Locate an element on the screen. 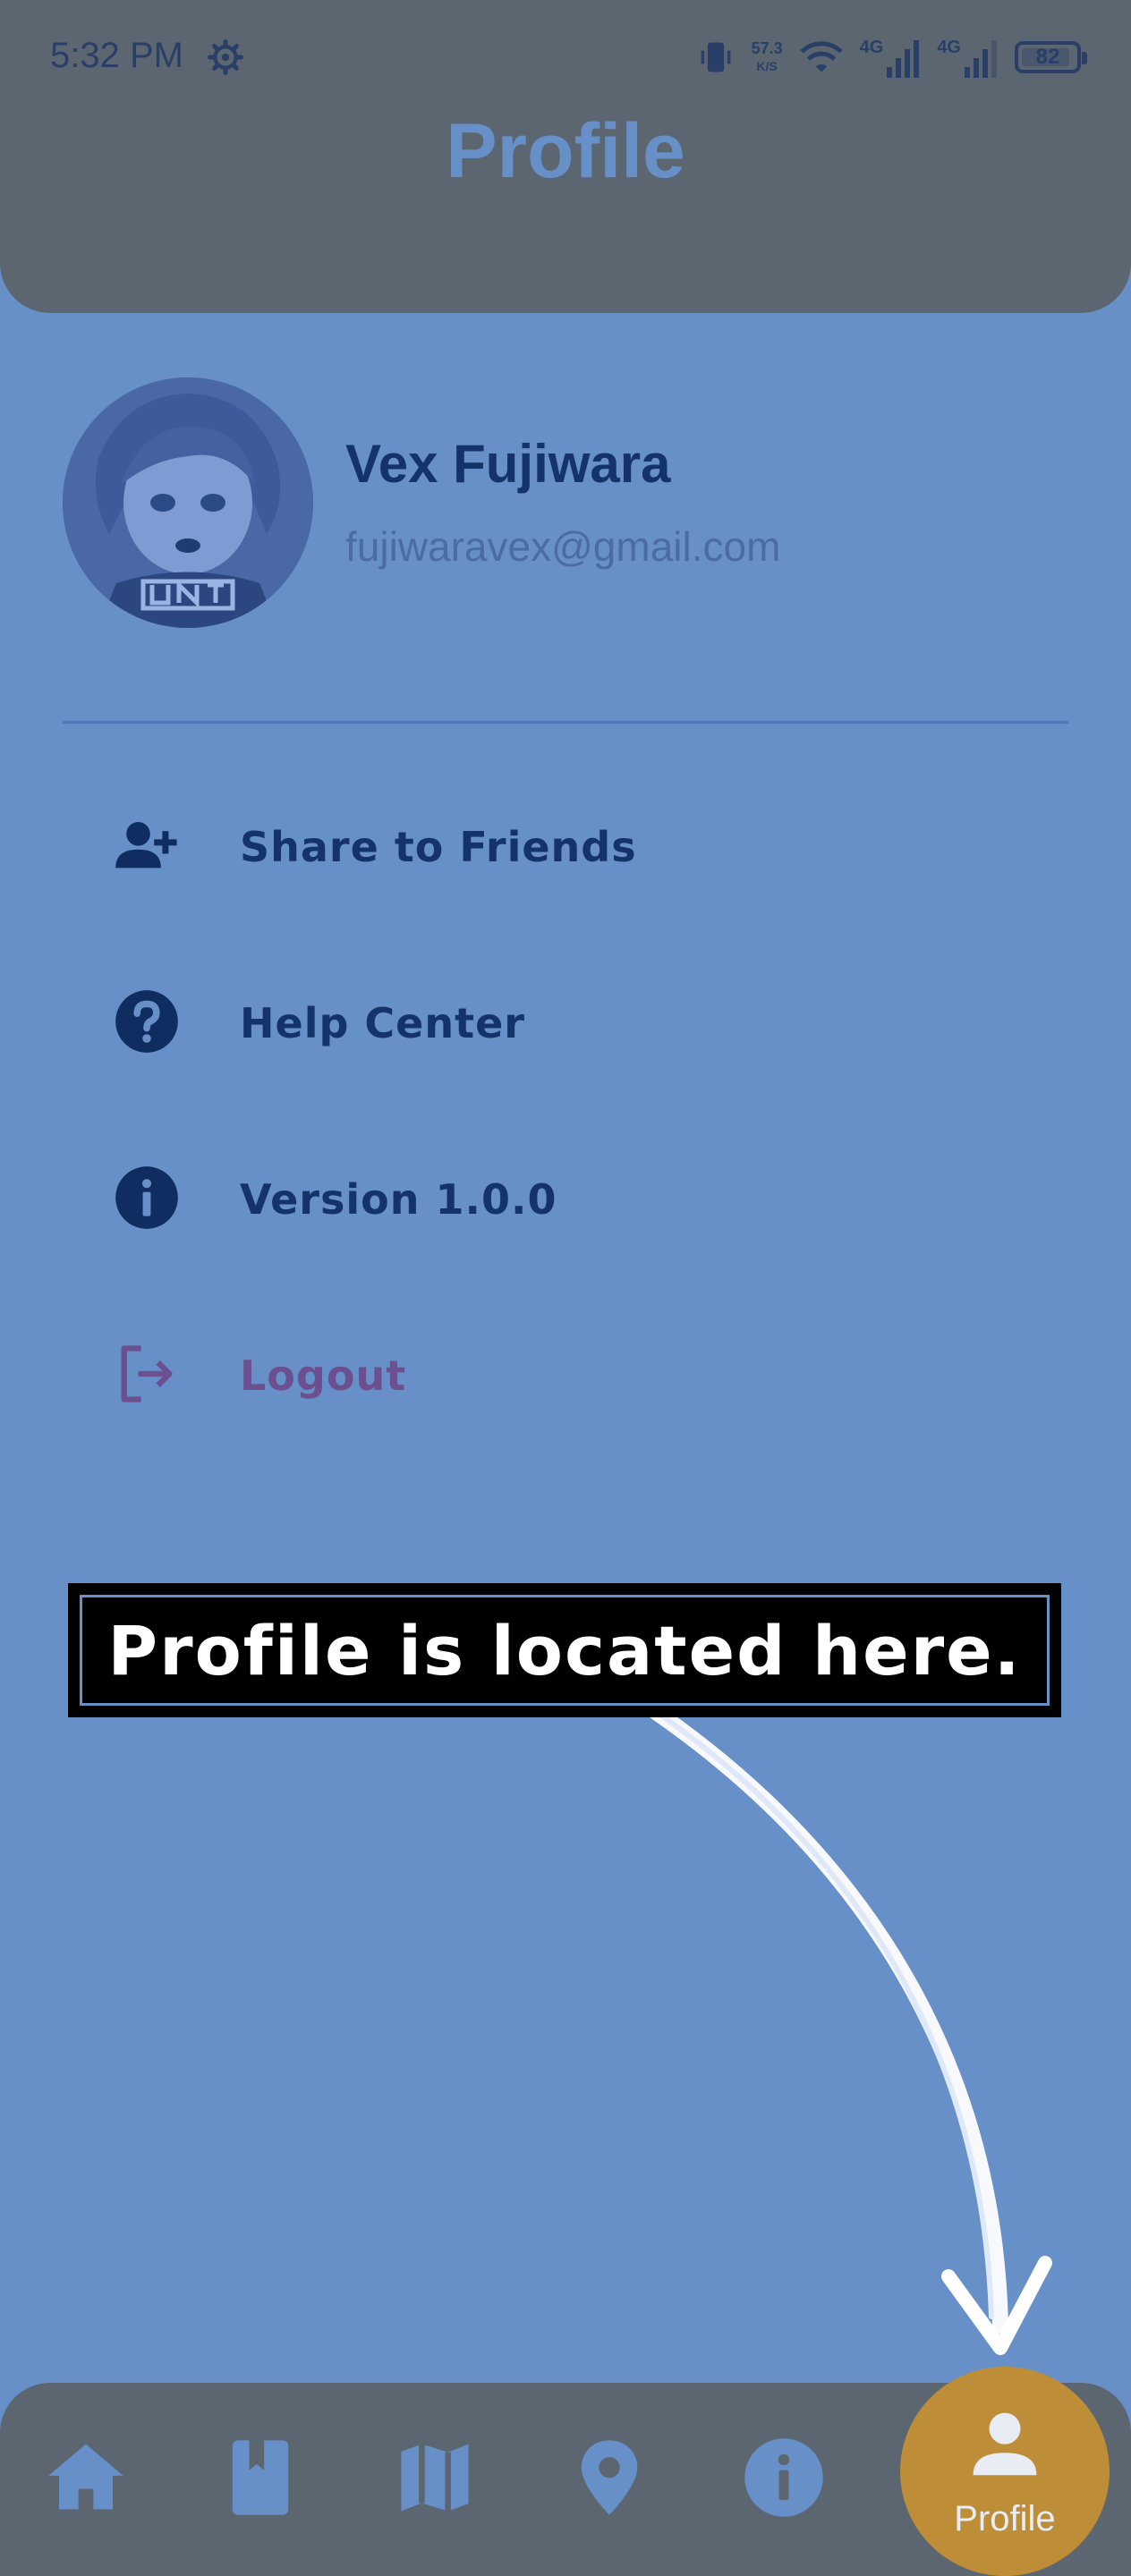  nav-book is located at coordinates (260, 2477).